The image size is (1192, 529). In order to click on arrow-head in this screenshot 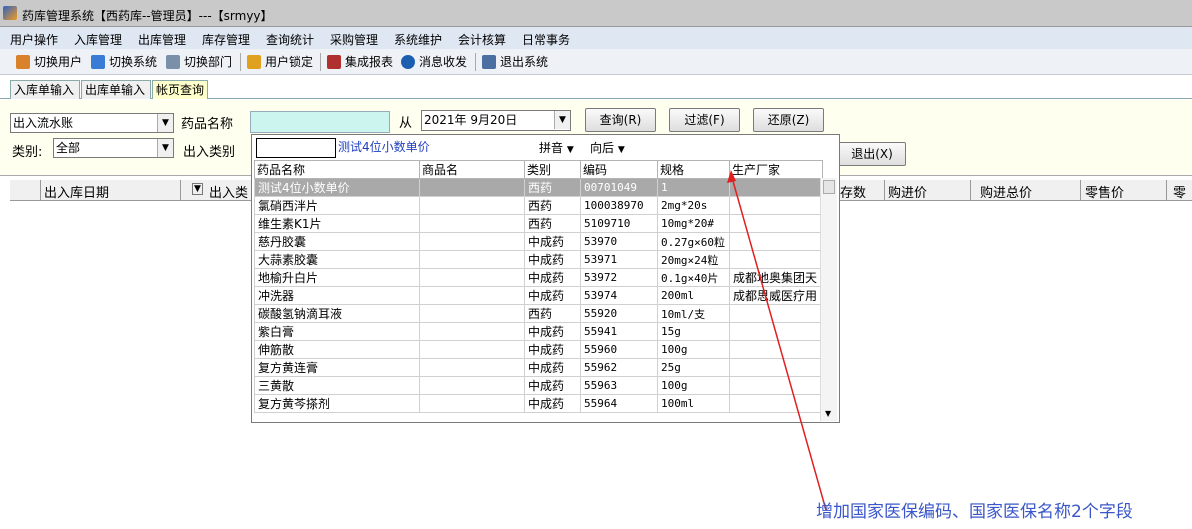, I will do `click(731, 176)`.